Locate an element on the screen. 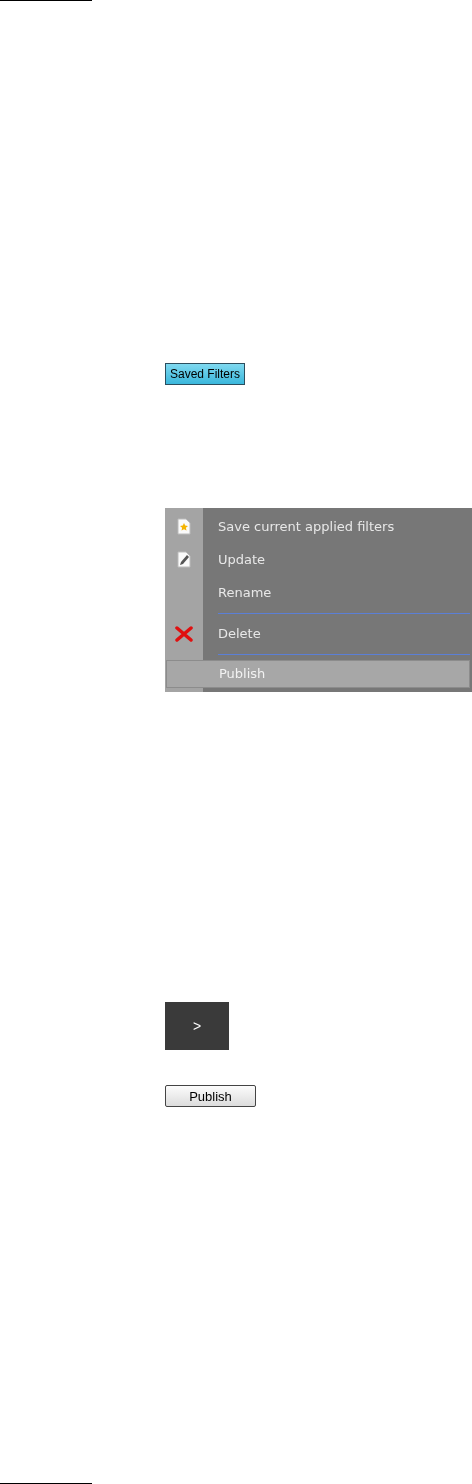  menu-item: Update is located at coordinates (336, 559).